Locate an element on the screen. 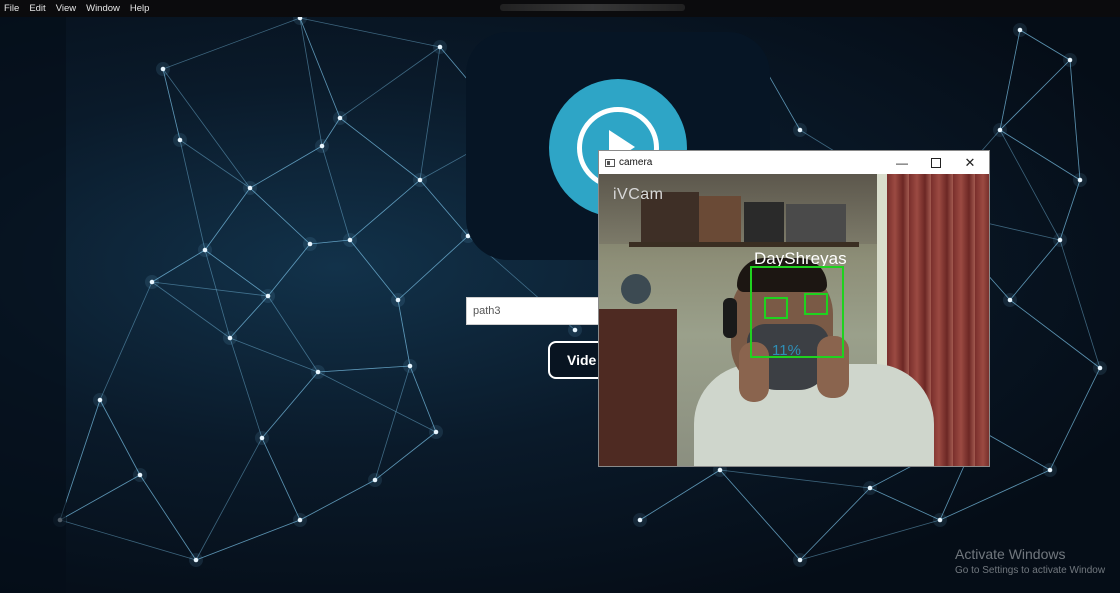 This screenshot has height=593, width=1120. window-title-blurred is located at coordinates (592, 7).